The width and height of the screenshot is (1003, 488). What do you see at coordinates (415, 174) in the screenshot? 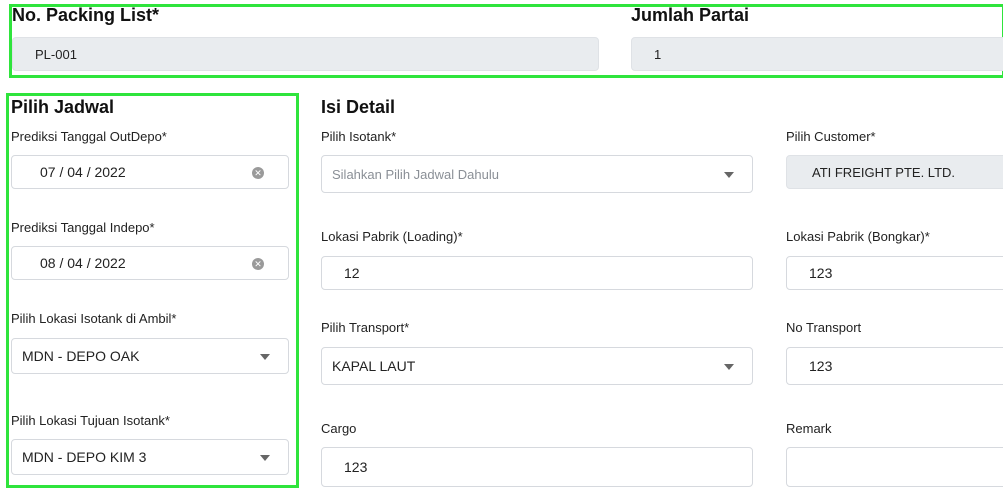
I see `isotank-placeholder: Silahkan Pilih Jadwal Dahulu` at bounding box center [415, 174].